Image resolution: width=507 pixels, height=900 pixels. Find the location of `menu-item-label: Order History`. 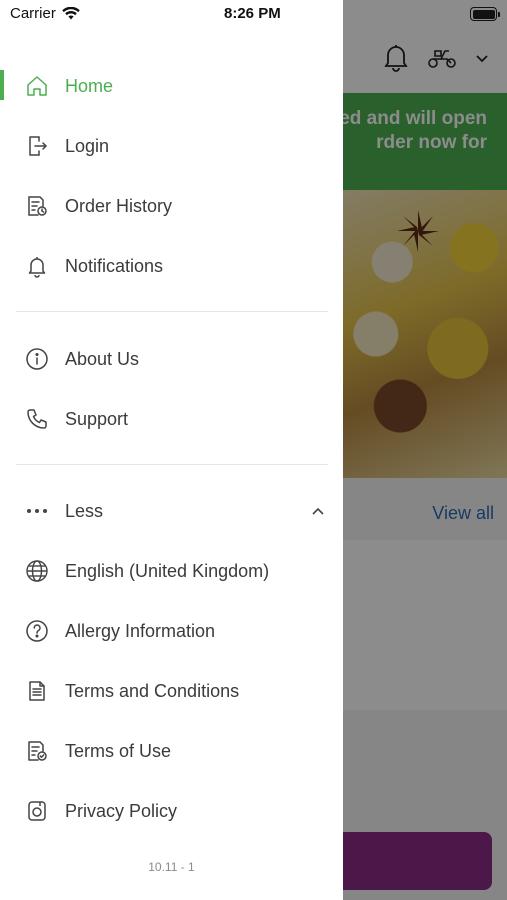

menu-item-label: Order History is located at coordinates (119, 205).